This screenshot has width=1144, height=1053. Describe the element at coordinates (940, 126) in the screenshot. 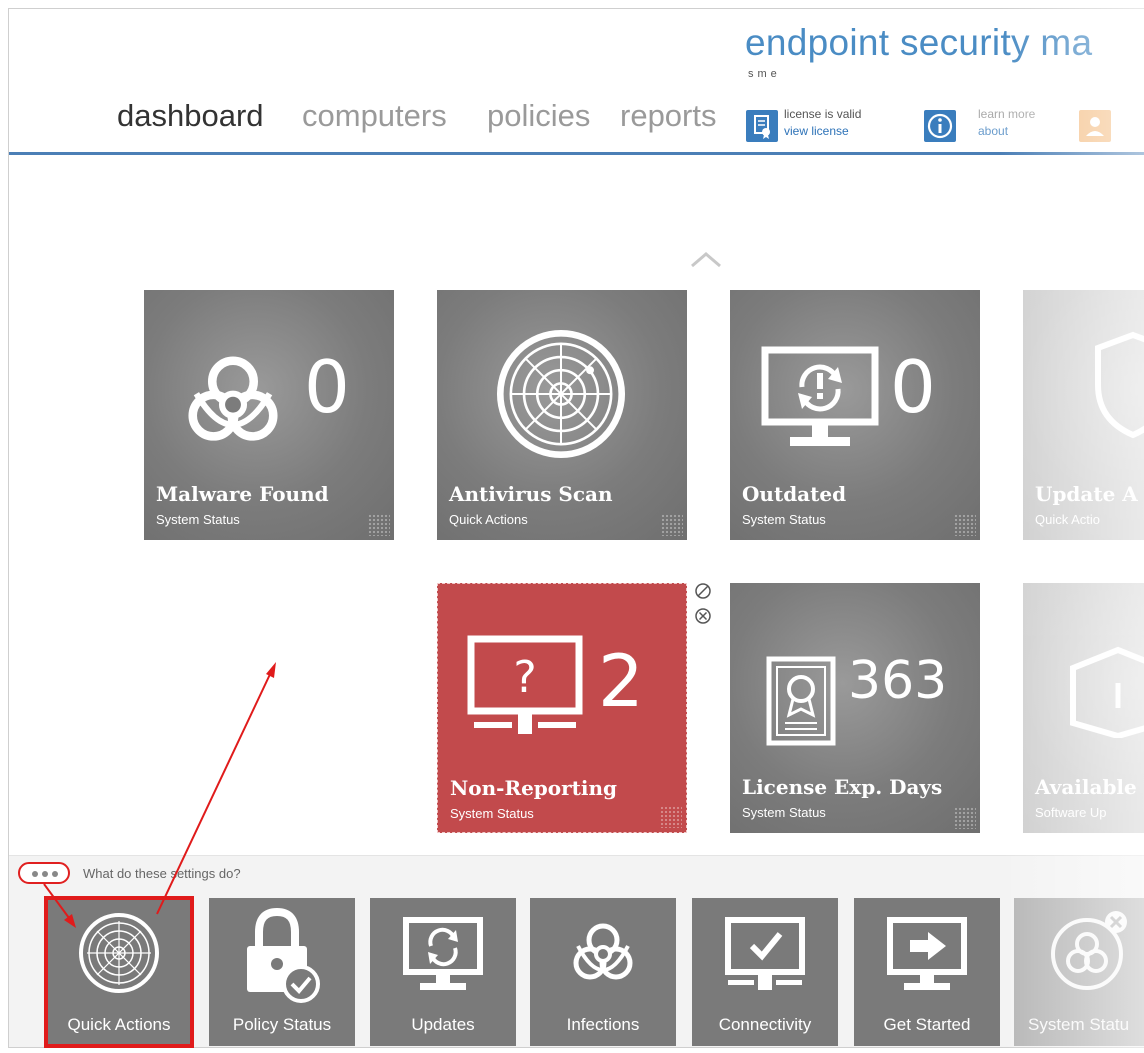

I see `info-icon` at that location.